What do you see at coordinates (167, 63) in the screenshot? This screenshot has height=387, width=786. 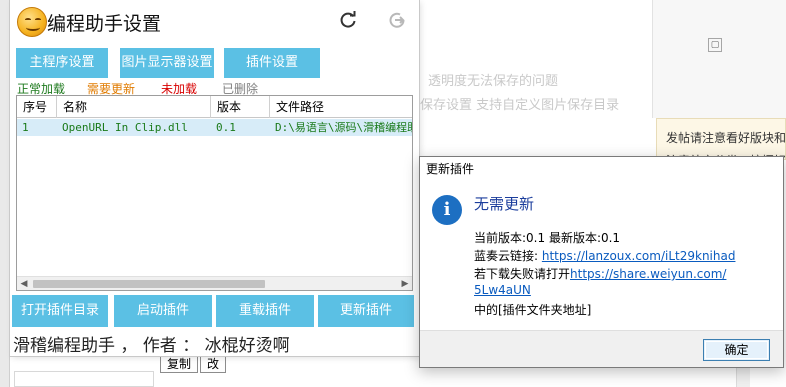 I see `tab-image-viewer-settings: 图片显示器设置` at bounding box center [167, 63].